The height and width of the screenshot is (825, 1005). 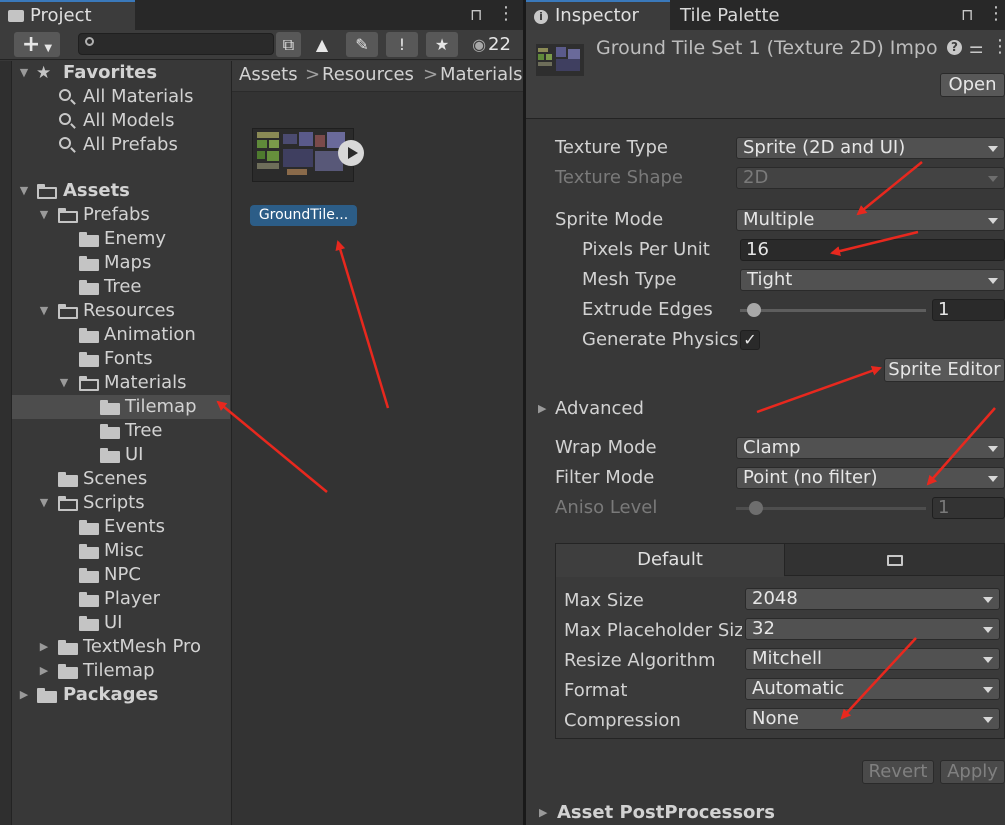 I want to click on aniso-level-label: Aniso Level, so click(x=606, y=507).